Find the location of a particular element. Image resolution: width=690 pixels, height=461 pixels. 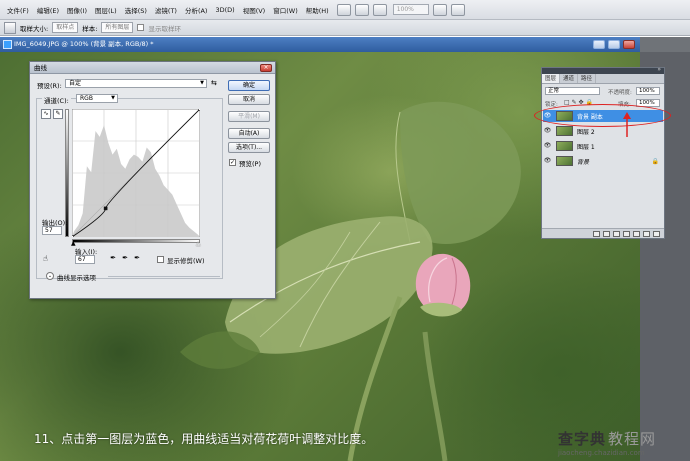

photoshop-doc-icon is located at coordinates (7, 44).